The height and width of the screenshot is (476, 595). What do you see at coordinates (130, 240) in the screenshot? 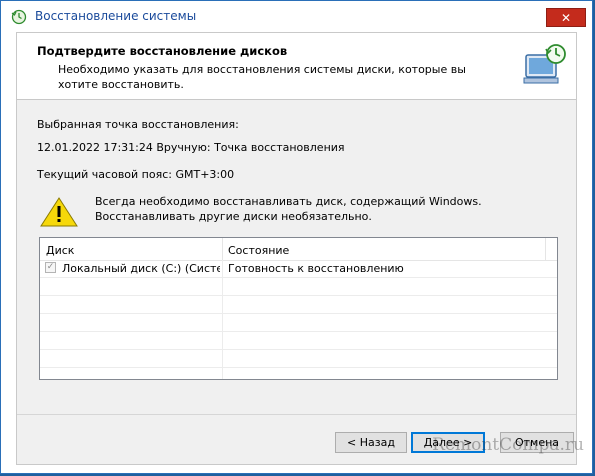
I see `sort-arrow-icon: ^` at bounding box center [130, 240].